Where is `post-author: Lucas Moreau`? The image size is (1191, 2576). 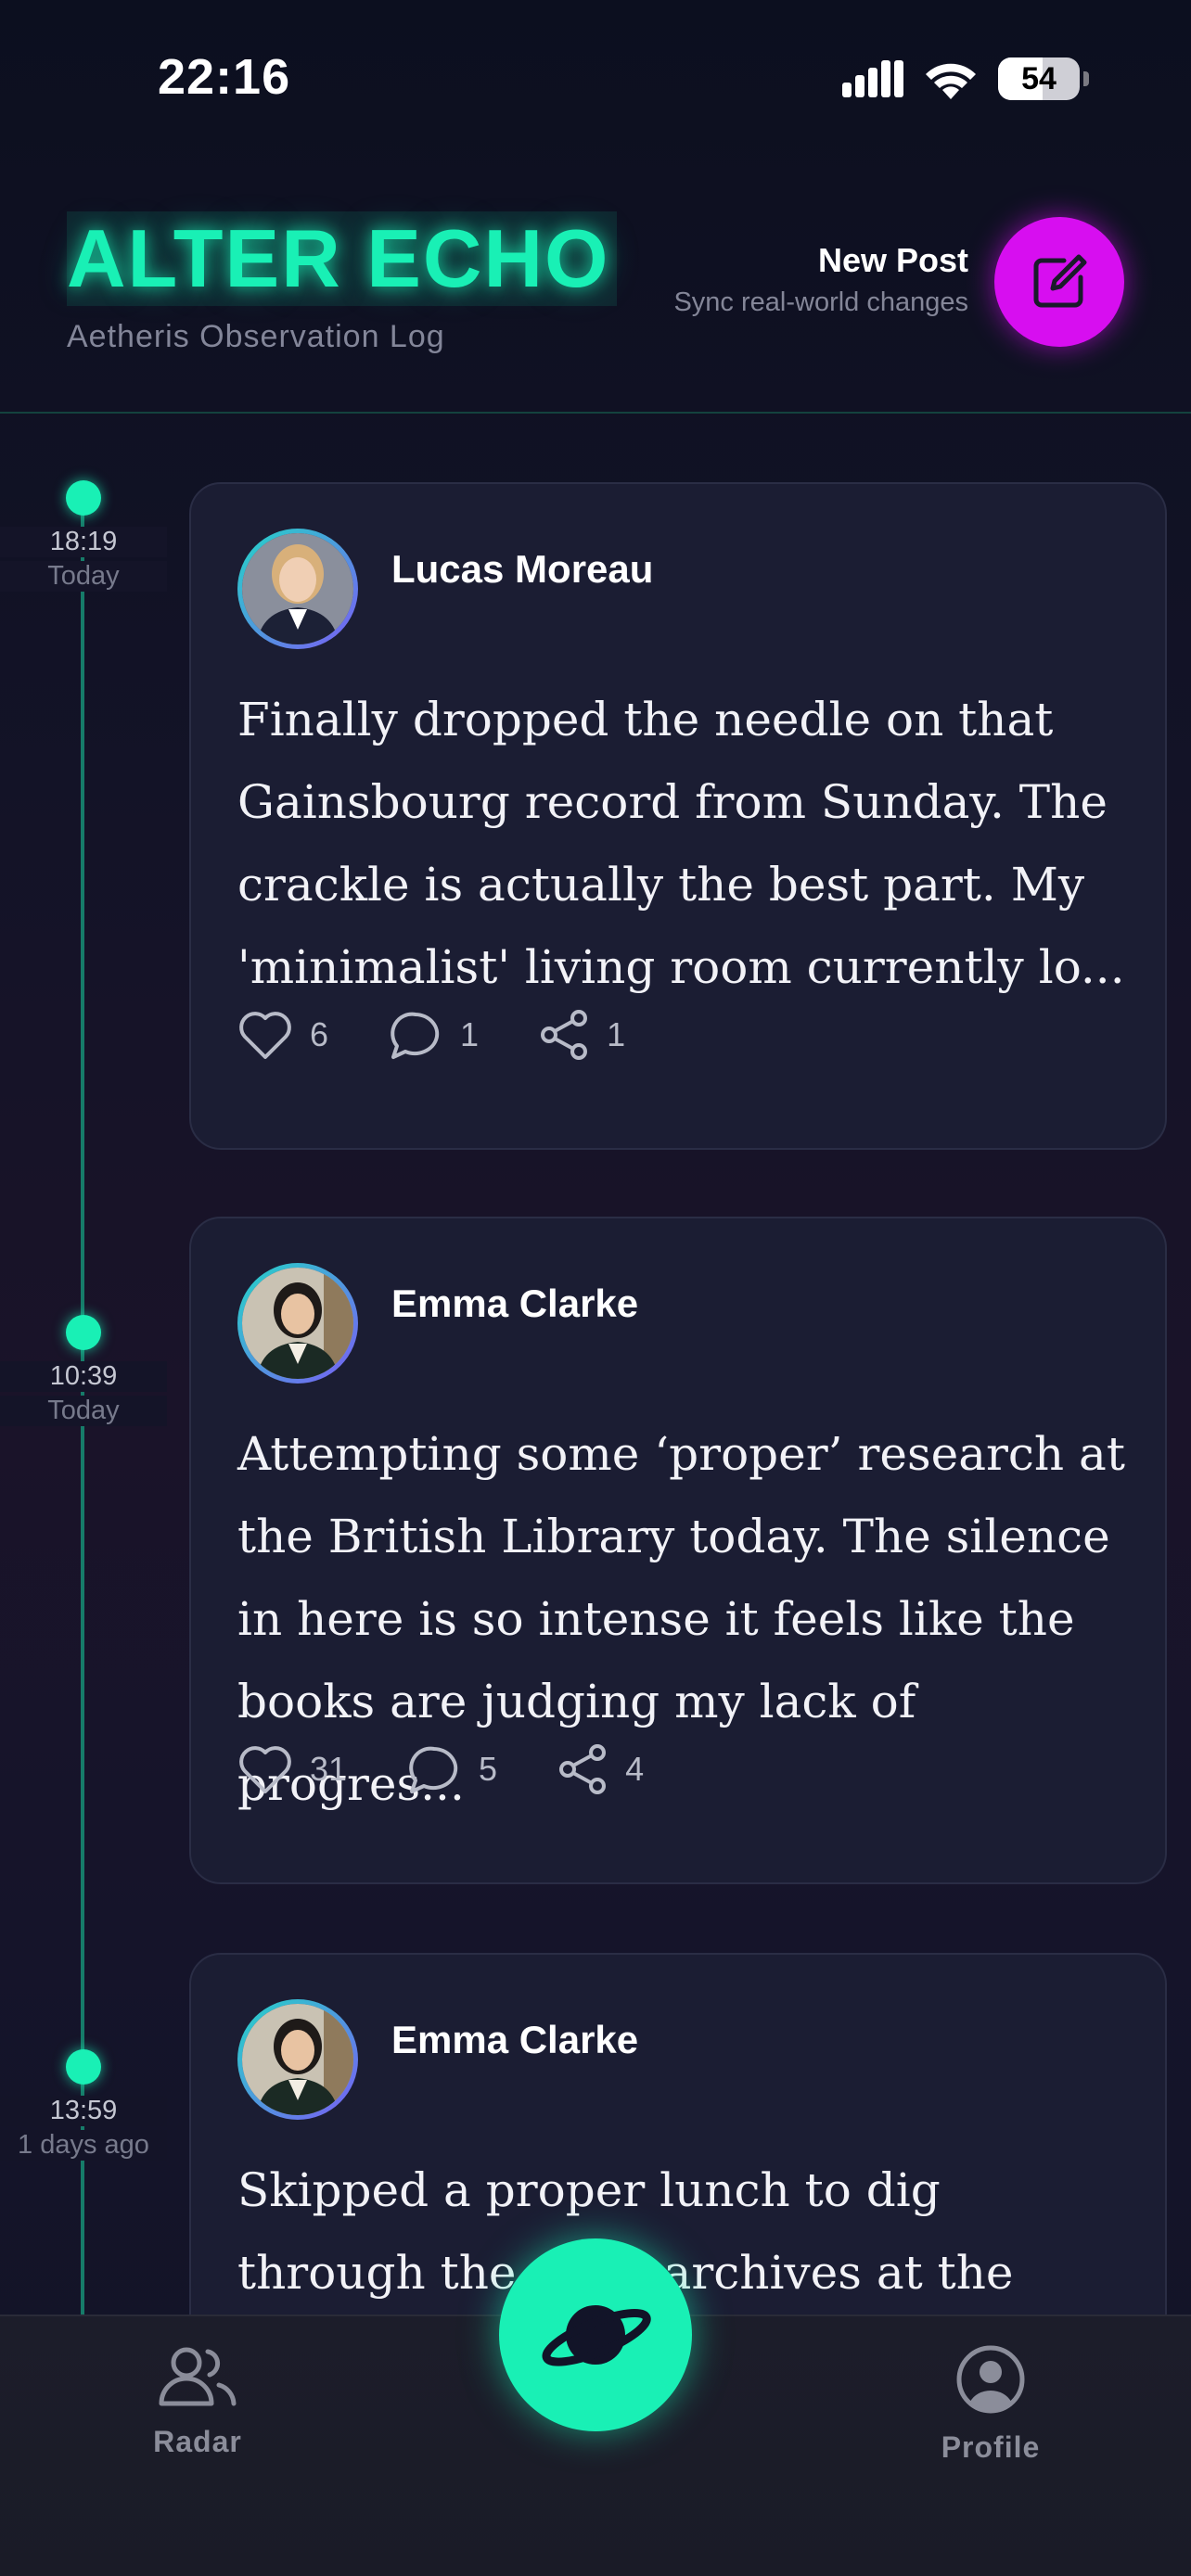 post-author: Lucas Moreau is located at coordinates (522, 569).